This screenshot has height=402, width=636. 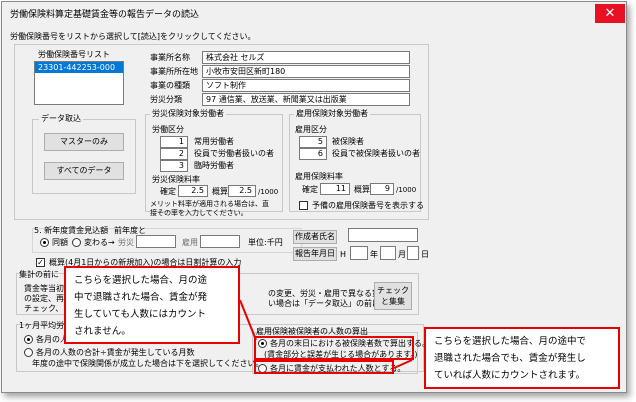 I want to click on right-callout-line-1: こちらを選択した場合、月の途中で, so click(x=510, y=341).